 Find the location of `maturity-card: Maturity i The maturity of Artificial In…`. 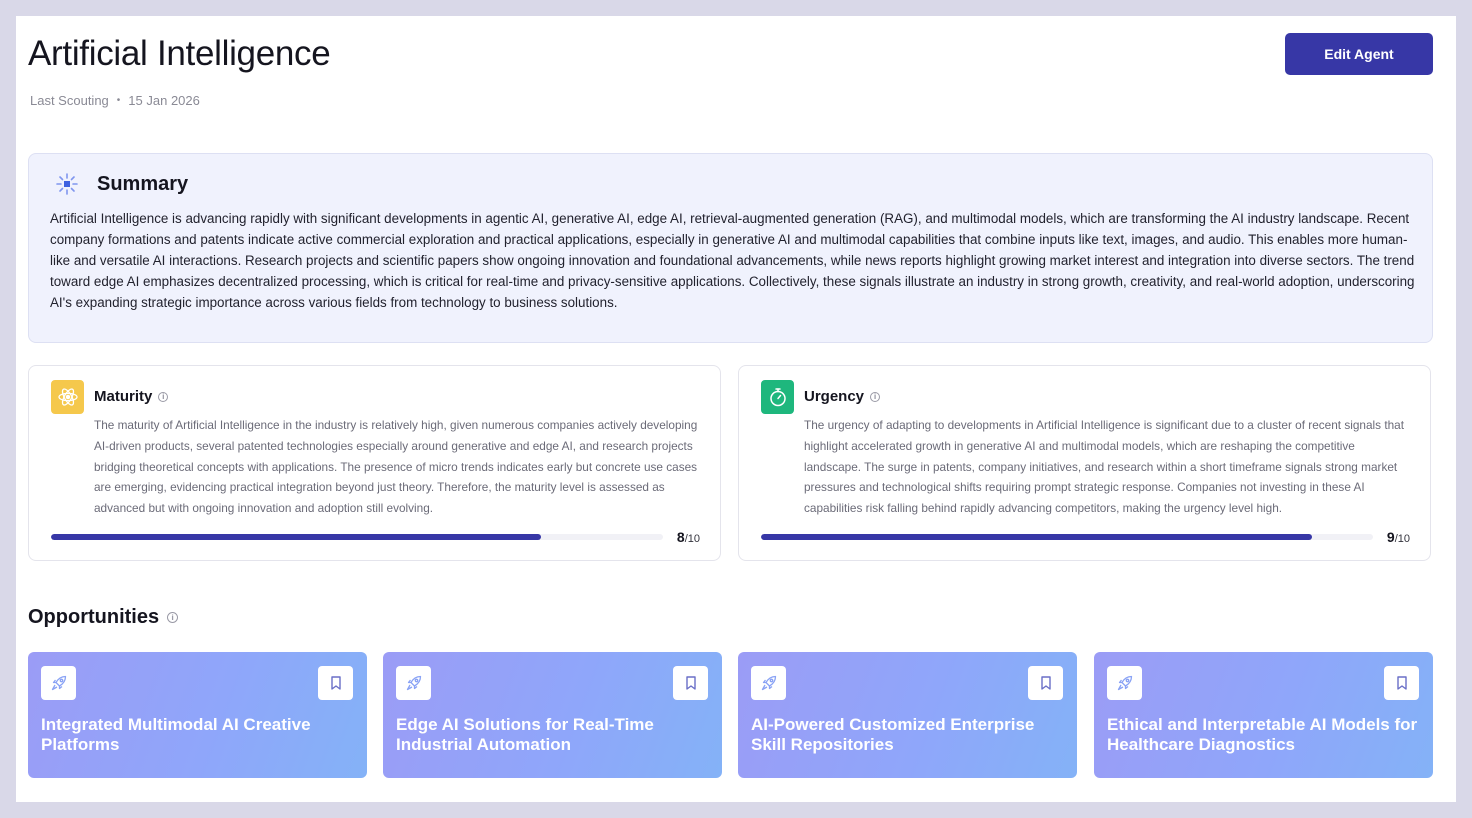

maturity-card: Maturity i The maturity of Artificial In… is located at coordinates (374, 463).